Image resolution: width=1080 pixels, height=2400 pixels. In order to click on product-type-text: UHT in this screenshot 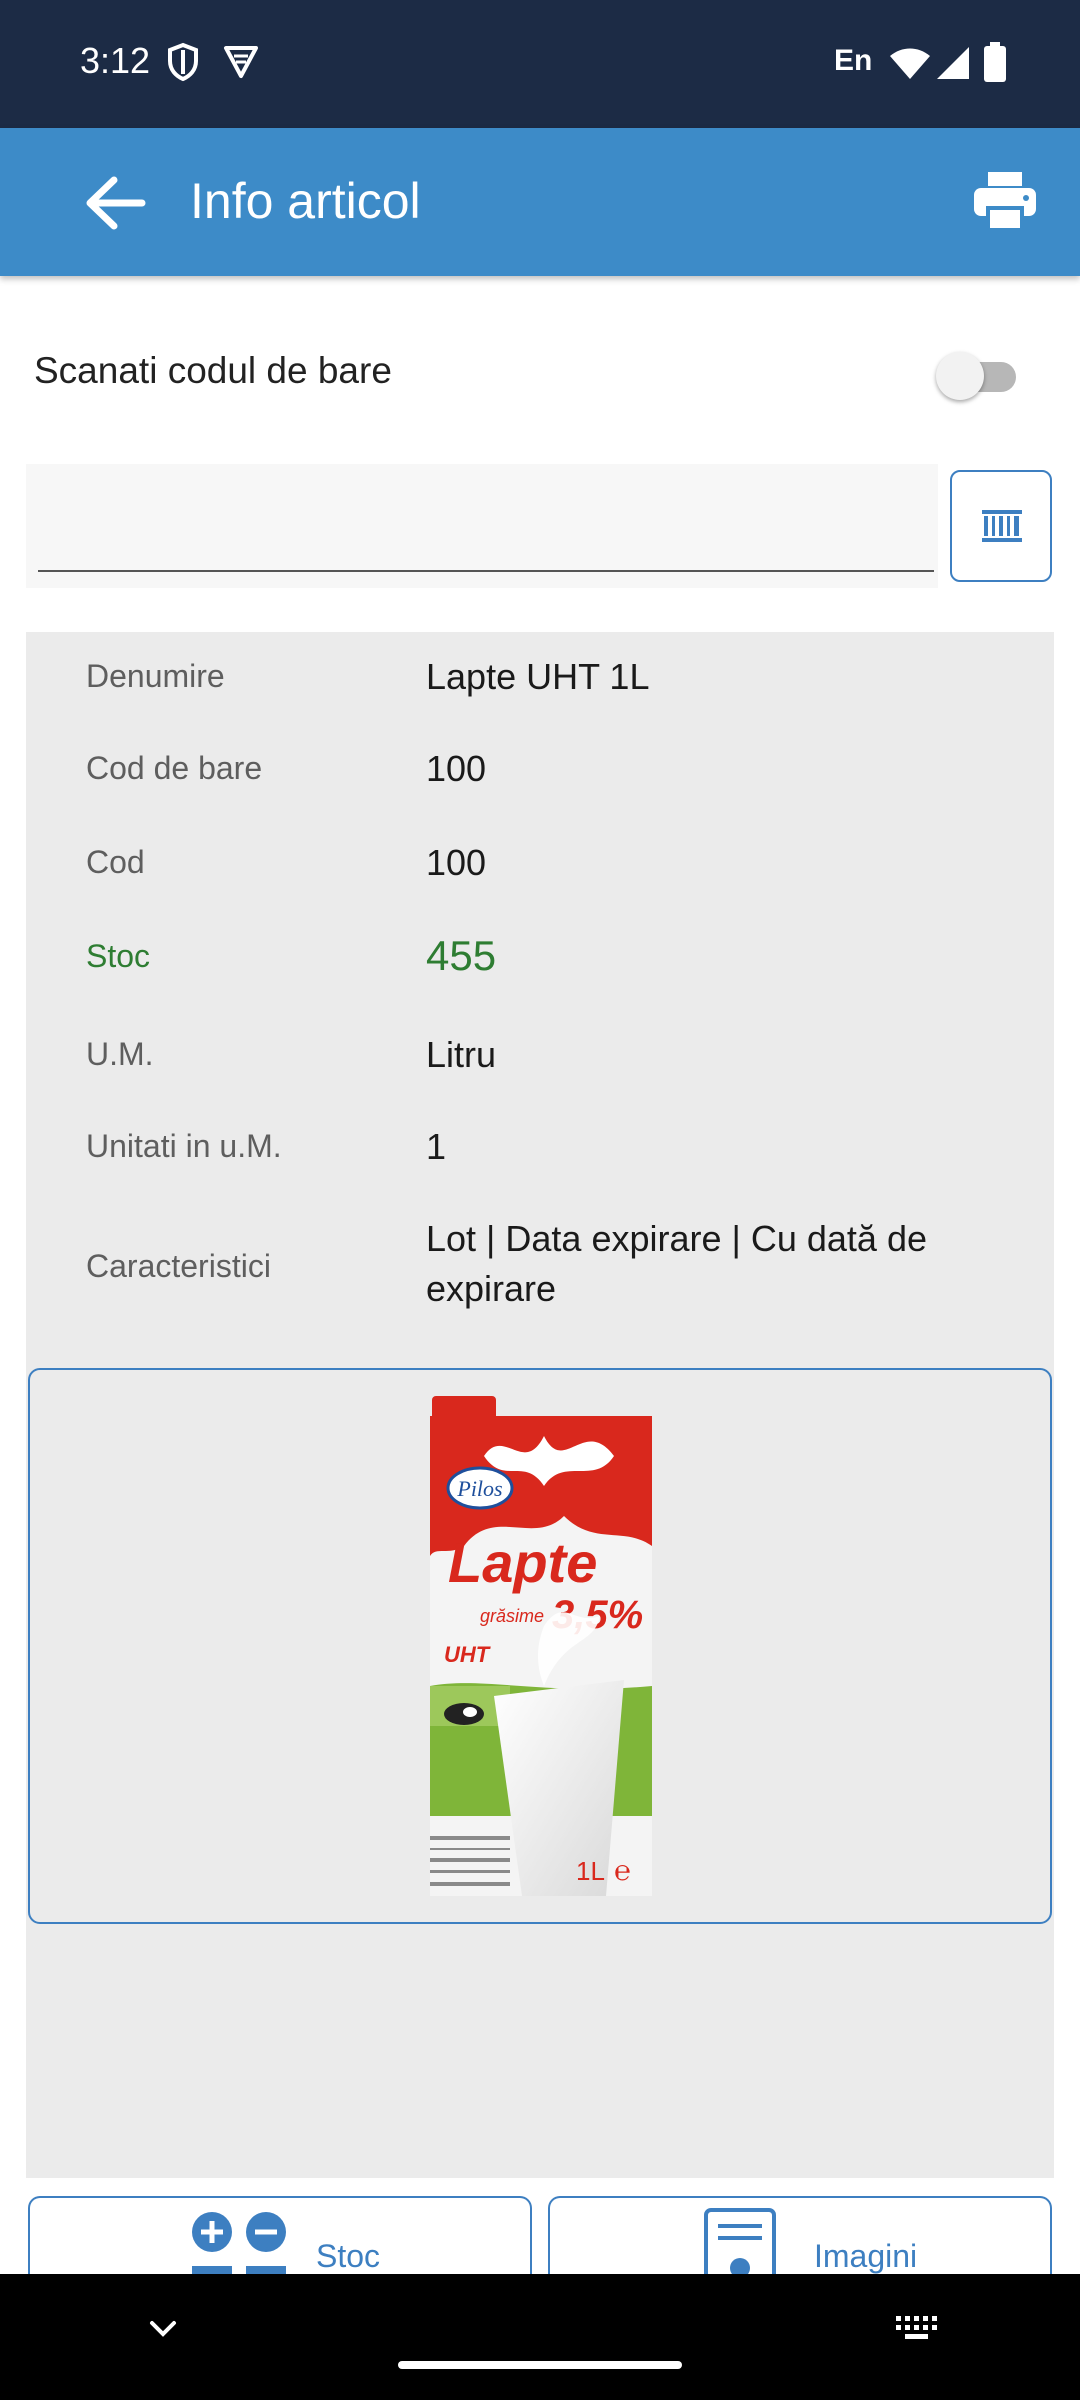, I will do `click(467, 1654)`.